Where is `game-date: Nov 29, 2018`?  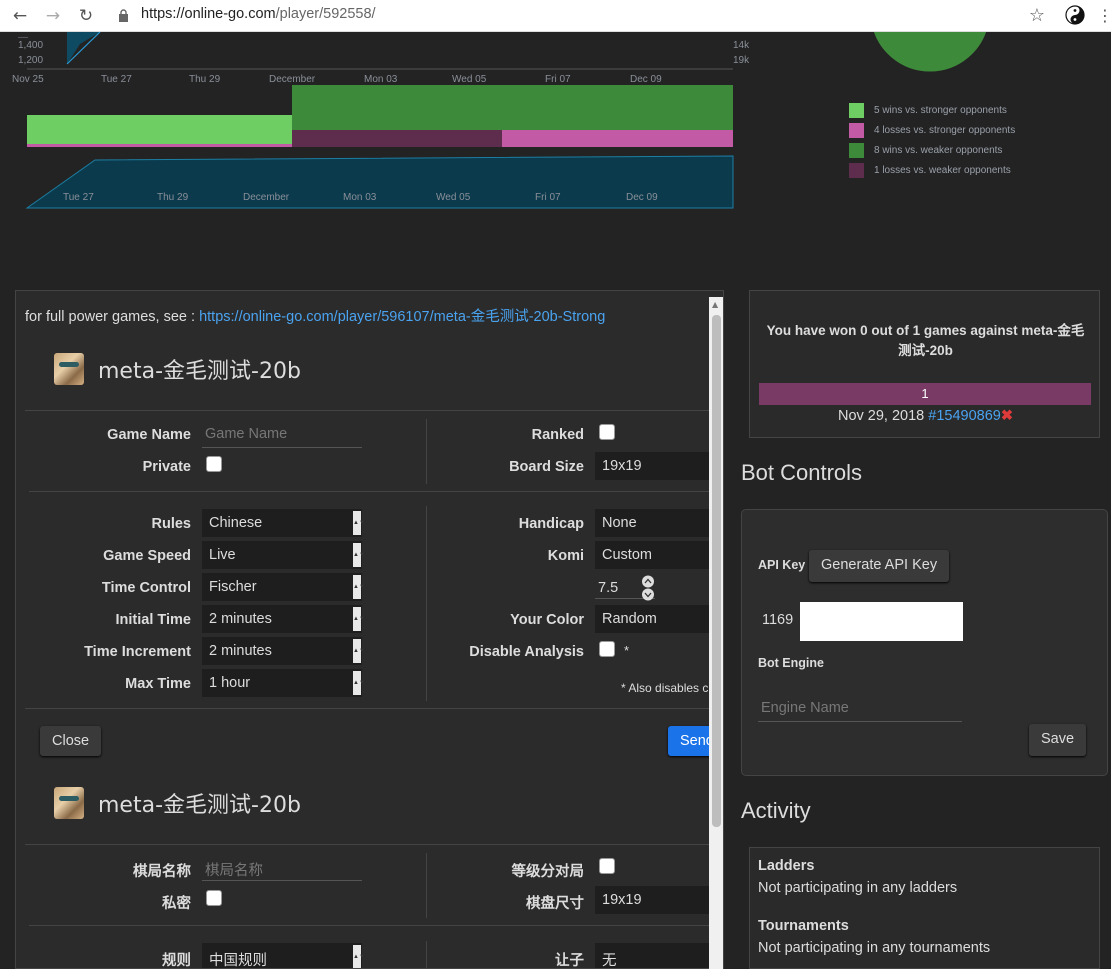 game-date: Nov 29, 2018 is located at coordinates (883, 416).